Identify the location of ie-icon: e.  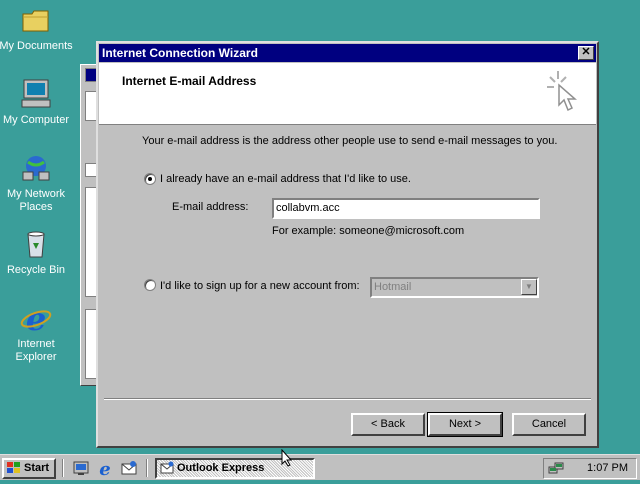
(36, 319).